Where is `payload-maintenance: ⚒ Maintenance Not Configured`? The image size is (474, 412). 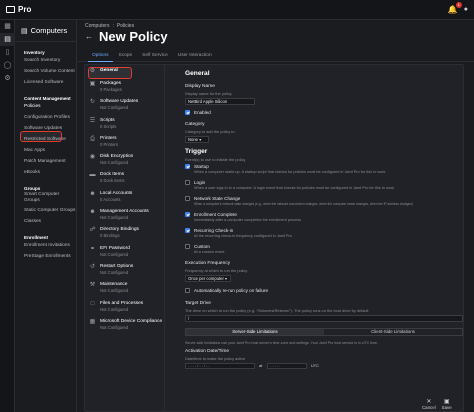
payload-maintenance: ⚒ Maintenance Not Configured is located at coordinates (124, 288).